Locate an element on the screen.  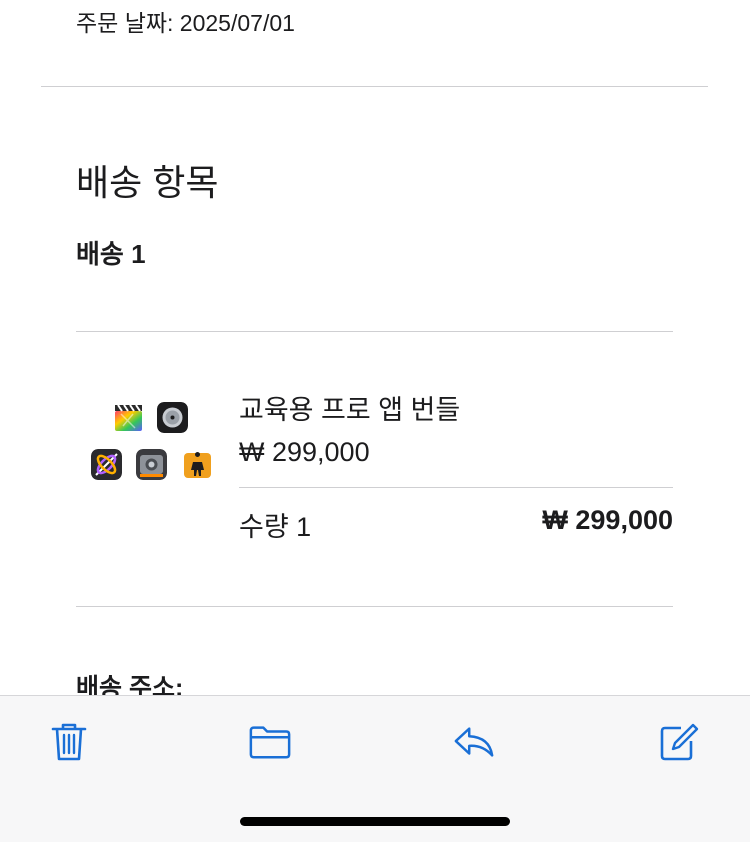
move-to-folder-button is located at coordinates (270, 742).